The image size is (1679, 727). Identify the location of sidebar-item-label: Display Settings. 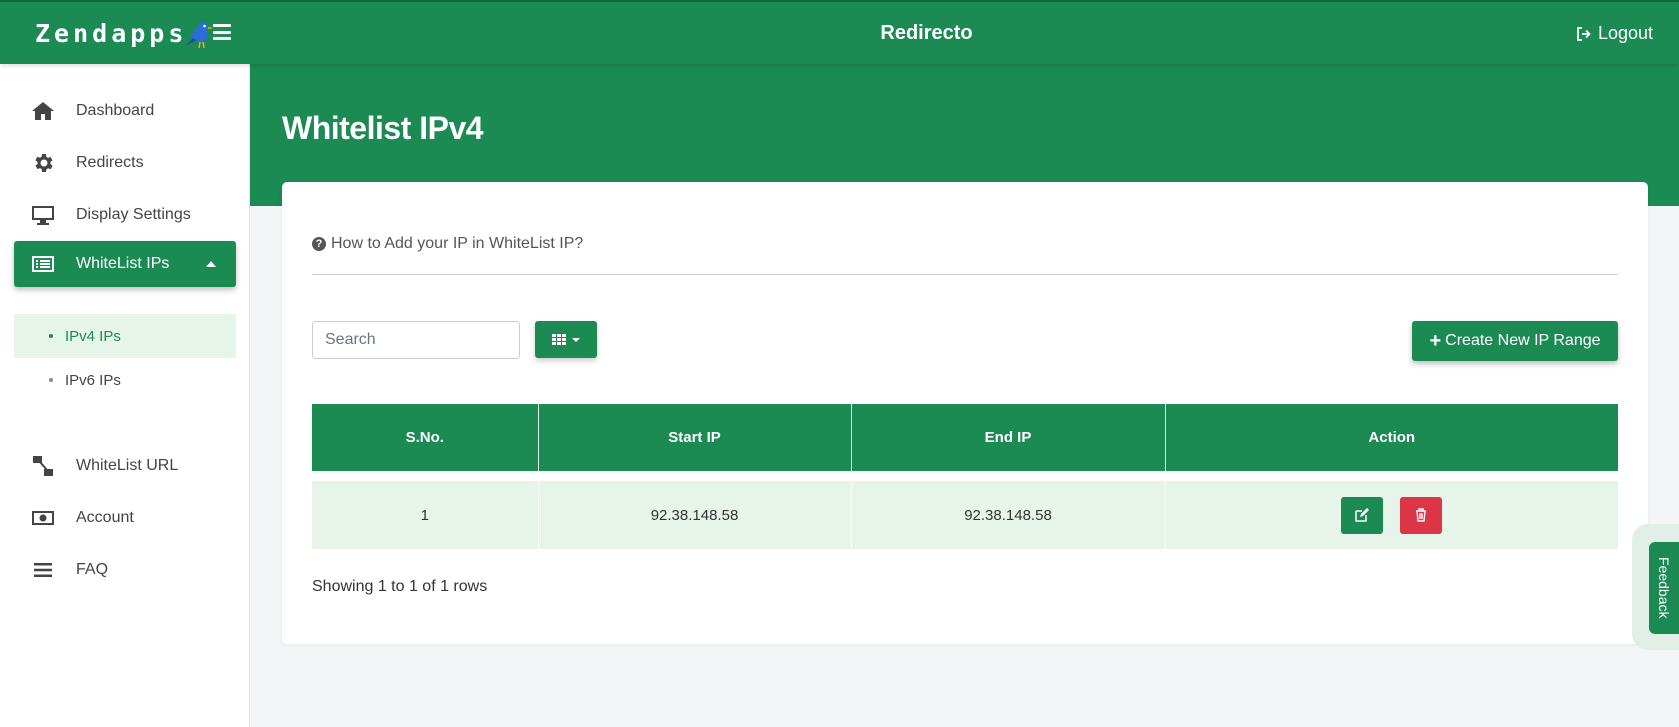
(133, 214).